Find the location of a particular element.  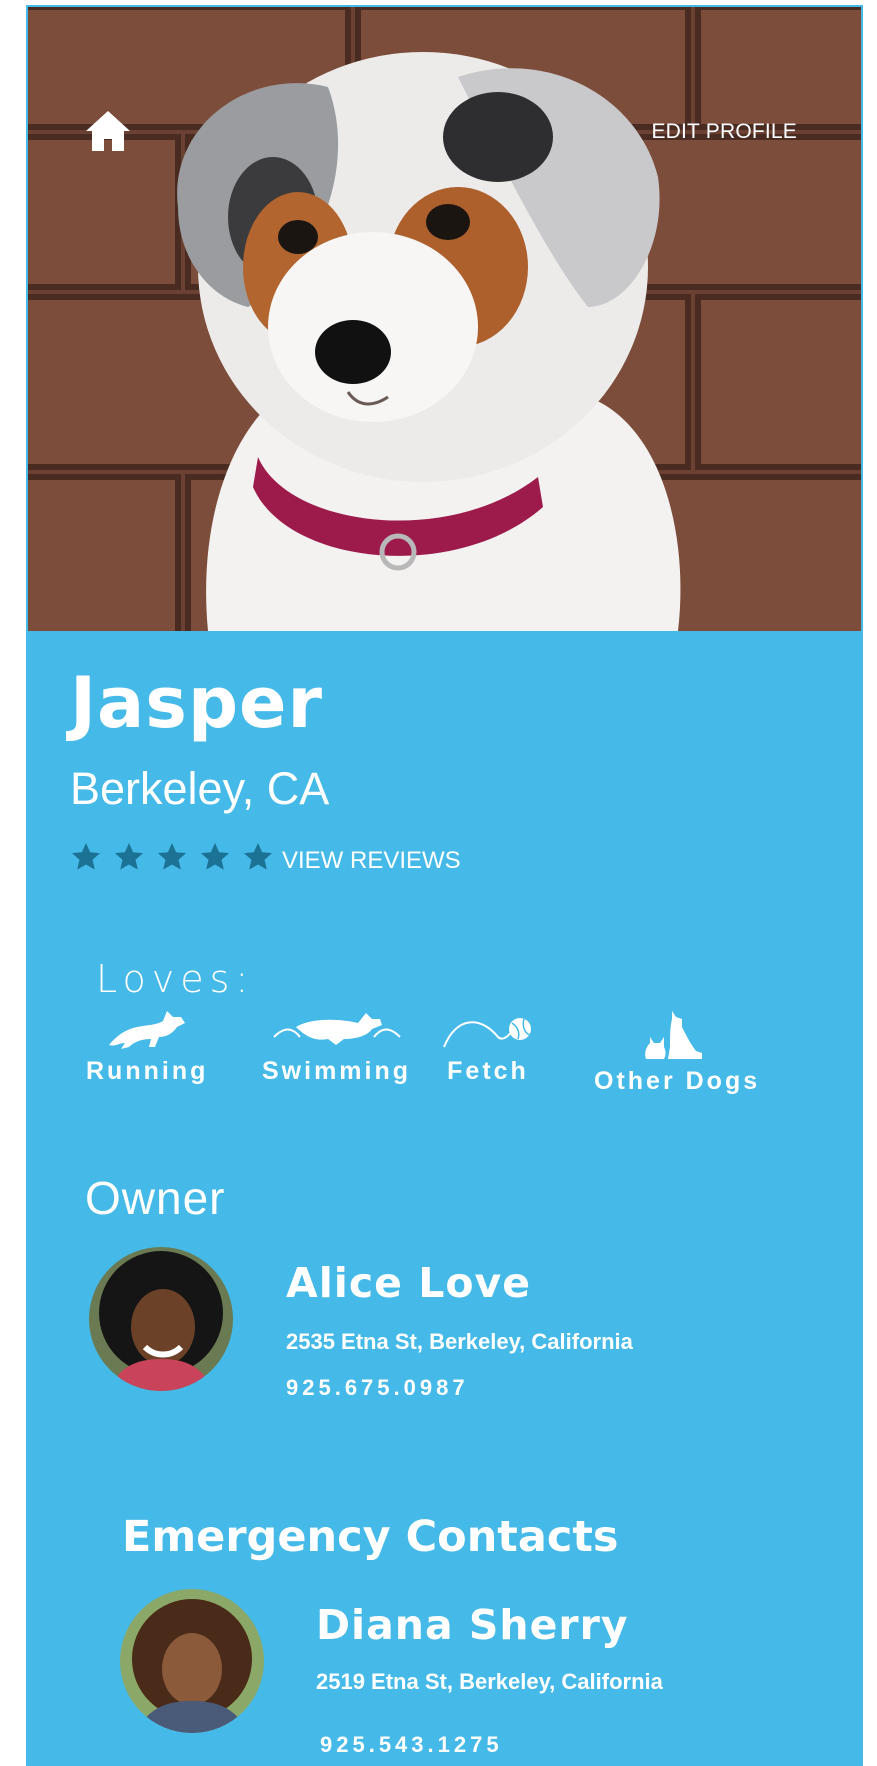

home-button is located at coordinates (108, 131).